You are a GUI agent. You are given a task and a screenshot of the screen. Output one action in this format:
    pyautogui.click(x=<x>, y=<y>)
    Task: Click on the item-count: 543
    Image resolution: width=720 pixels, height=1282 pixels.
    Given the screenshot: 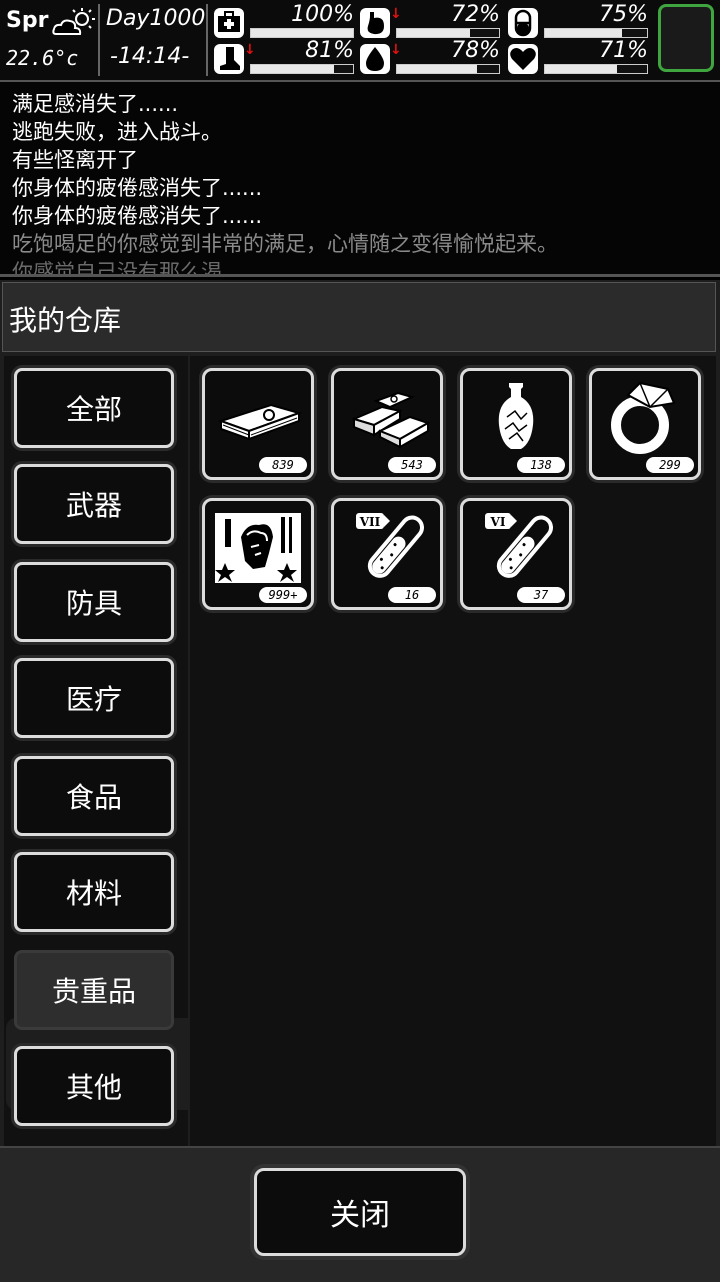 What is the action you would take?
    pyautogui.click(x=412, y=465)
    